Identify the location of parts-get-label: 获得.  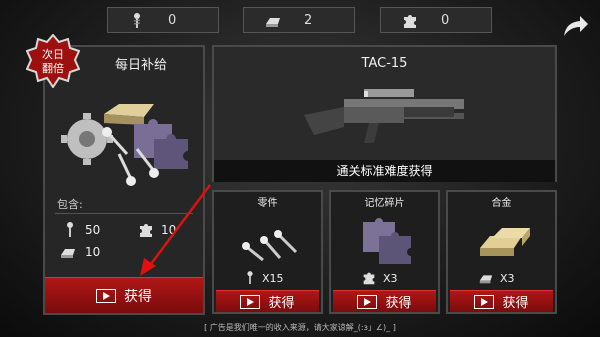
(281, 303).